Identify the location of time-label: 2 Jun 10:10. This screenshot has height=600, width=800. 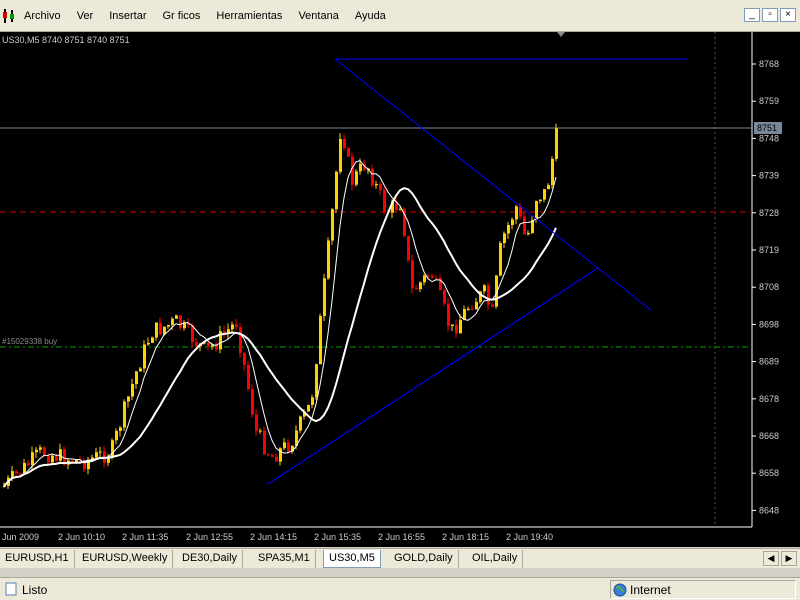
(81, 537).